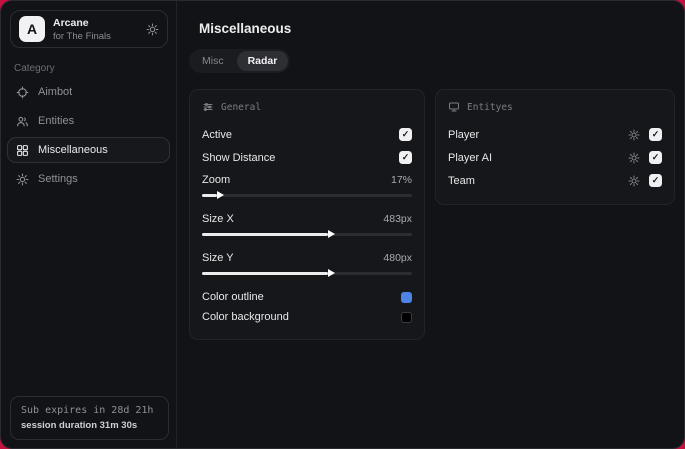 Image resolution: width=685 pixels, height=449 pixels. What do you see at coordinates (307, 179) in the screenshot?
I see `slider-label-row: Zoom 17%` at bounding box center [307, 179].